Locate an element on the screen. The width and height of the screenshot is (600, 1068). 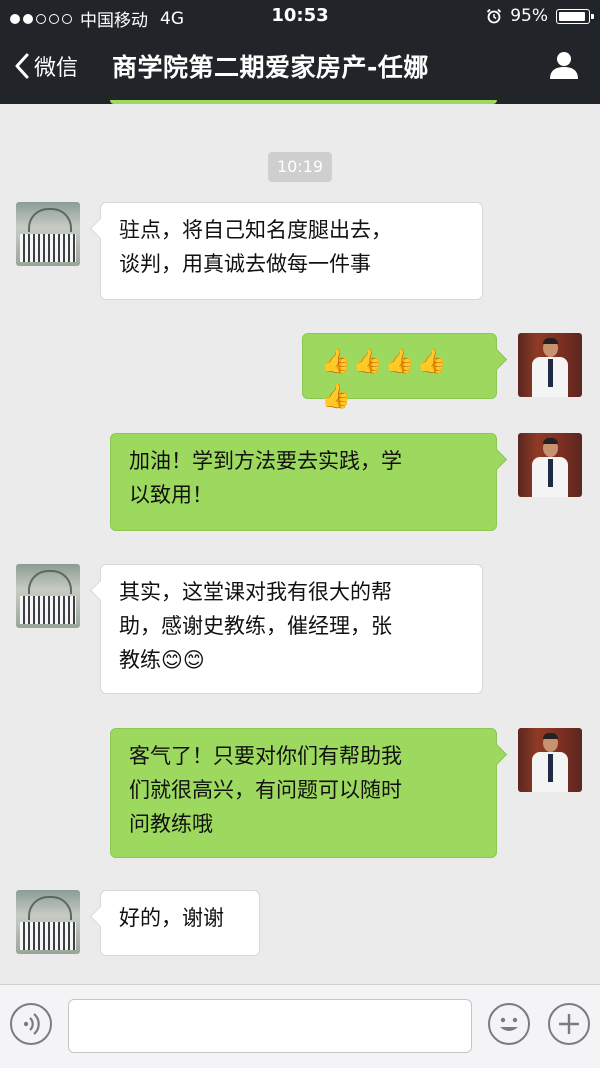
back-label: 微信 is located at coordinates (56, 68).